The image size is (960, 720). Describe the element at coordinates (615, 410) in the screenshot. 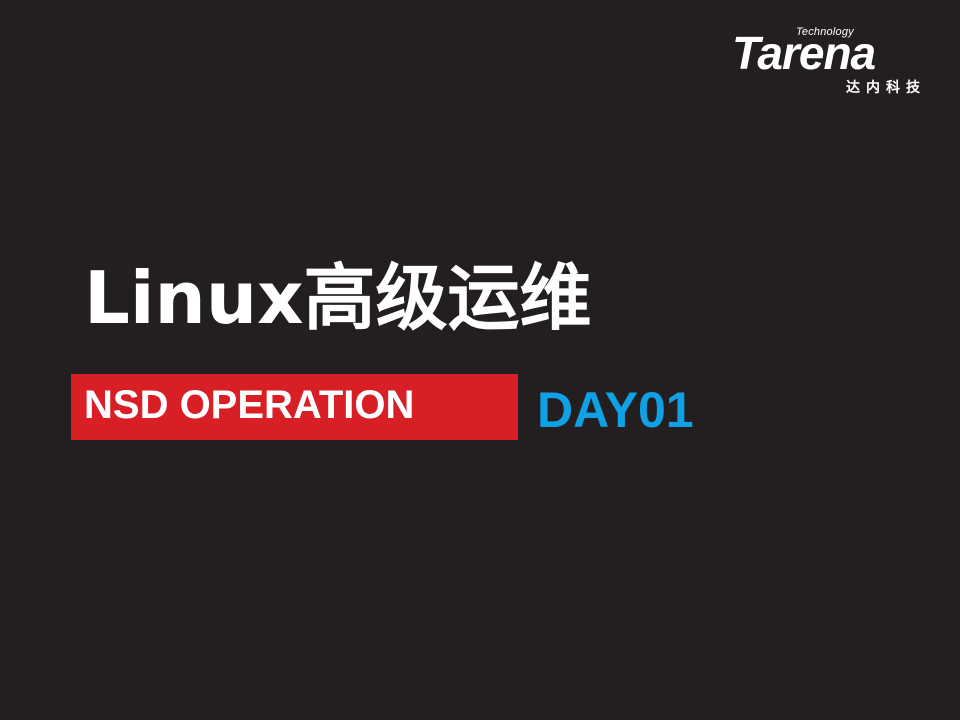

I see `day-label: DAY01` at that location.